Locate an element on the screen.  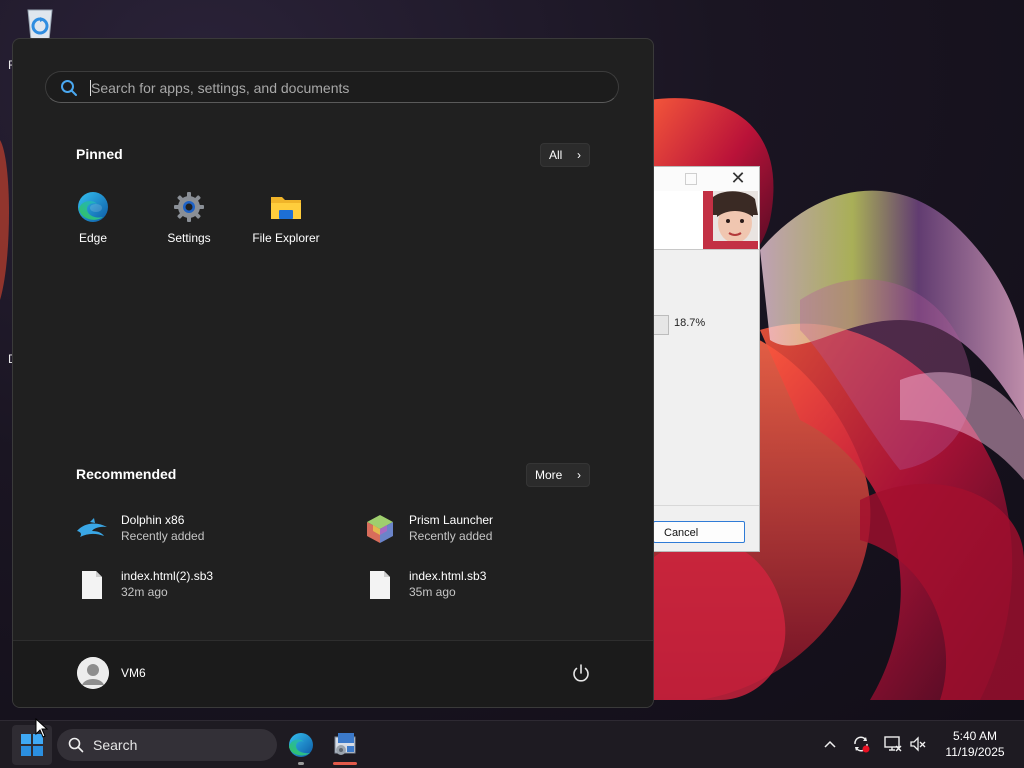
cancel-button: Cancel is located at coordinates (699, 532).